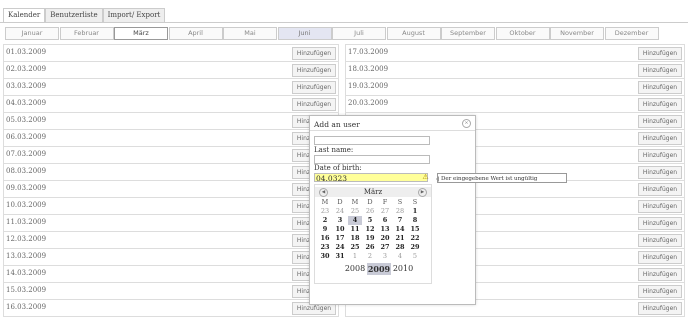 Image resolution: width=688 pixels, height=326 pixels. Describe the element at coordinates (522, 33) in the screenshot. I see `month-button: Oktober` at that location.